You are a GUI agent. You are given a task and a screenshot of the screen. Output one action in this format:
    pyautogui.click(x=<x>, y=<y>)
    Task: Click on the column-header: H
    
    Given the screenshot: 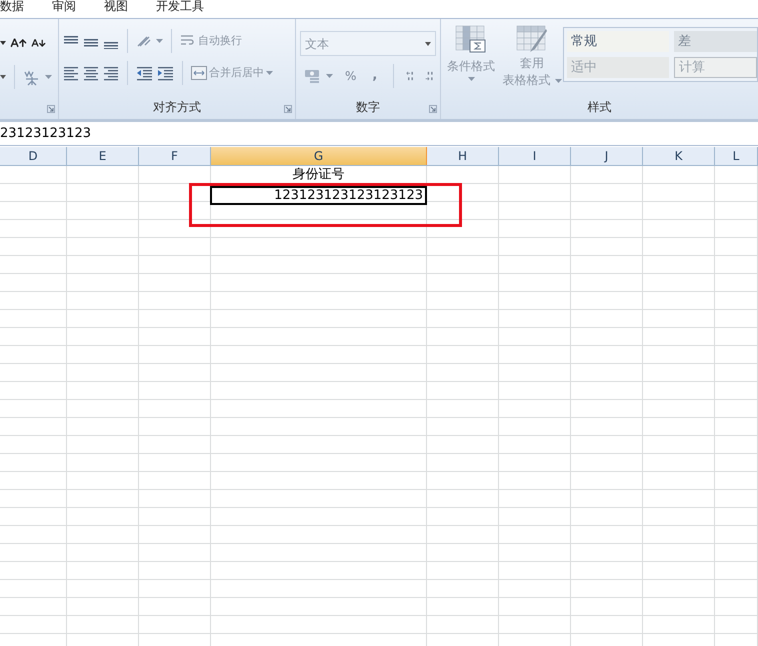 What is the action you would take?
    pyautogui.click(x=463, y=156)
    